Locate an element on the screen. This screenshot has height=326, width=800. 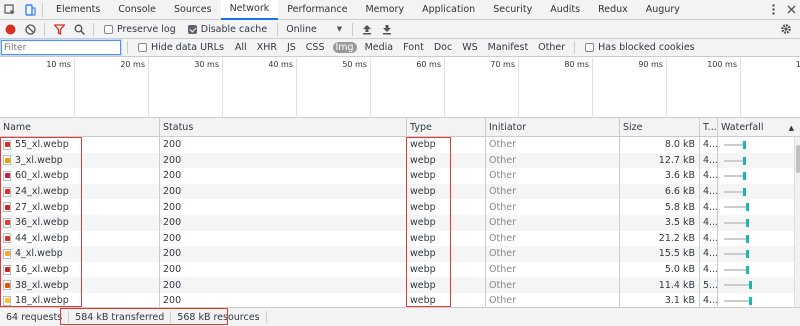
tab-redux: Redux is located at coordinates (613, 10).